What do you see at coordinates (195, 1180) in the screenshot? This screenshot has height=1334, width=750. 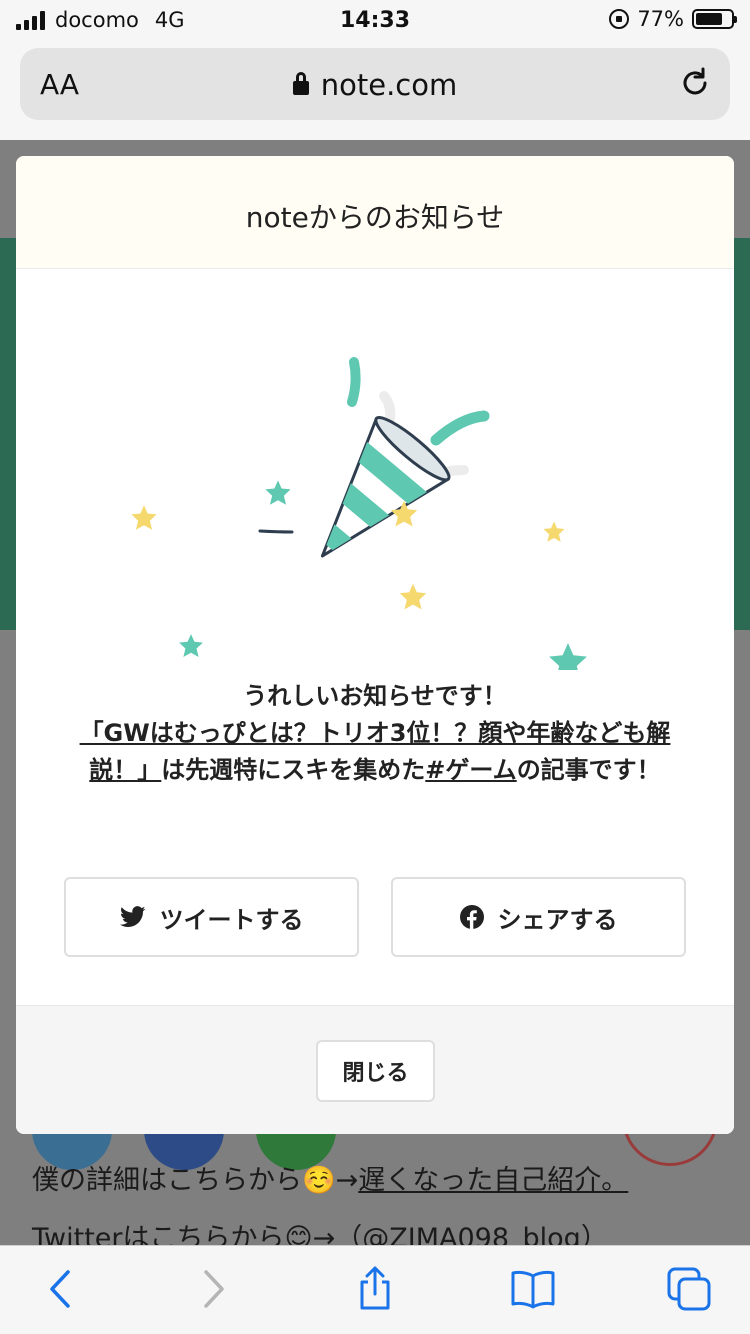 I see `intro-text: 僕の詳細はこちらから☺️→` at bounding box center [195, 1180].